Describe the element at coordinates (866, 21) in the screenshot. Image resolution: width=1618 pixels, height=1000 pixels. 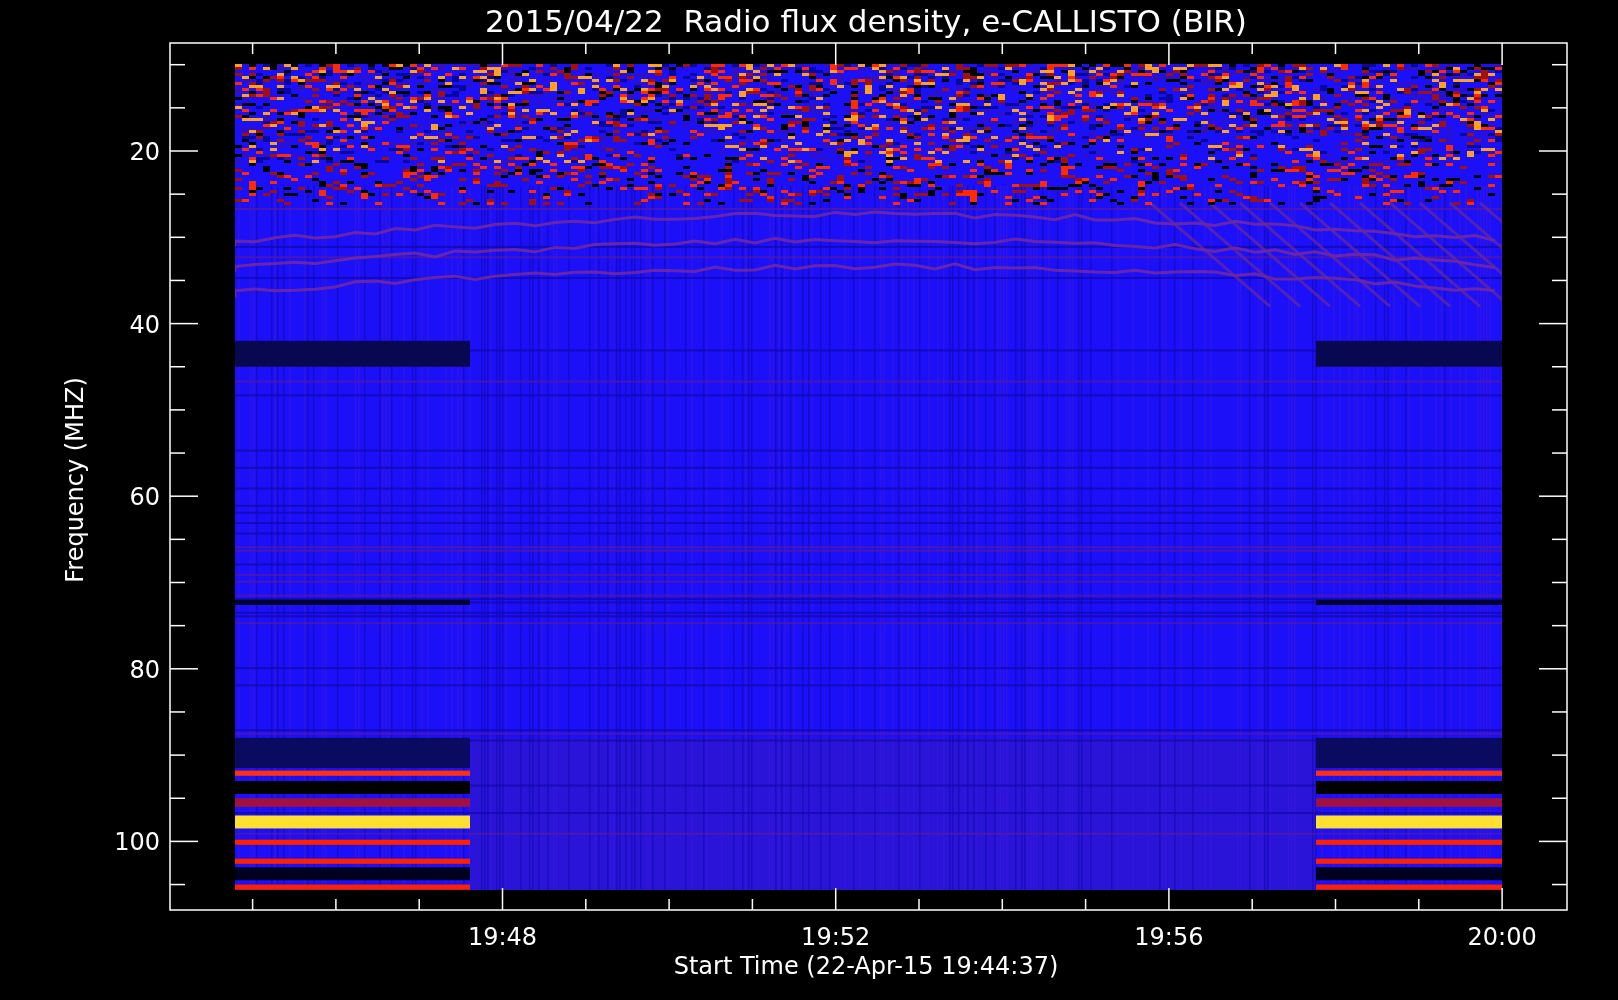
I see `chart-title: 2015/04/22 Radio flux density, e-CALLISTO (BIR)` at that location.